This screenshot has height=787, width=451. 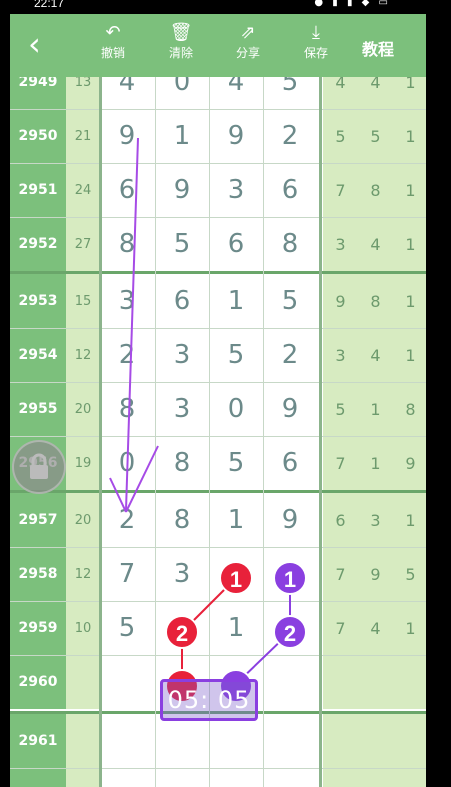 I want to click on clear-button: 🗑 清除, so click(x=181, y=41).